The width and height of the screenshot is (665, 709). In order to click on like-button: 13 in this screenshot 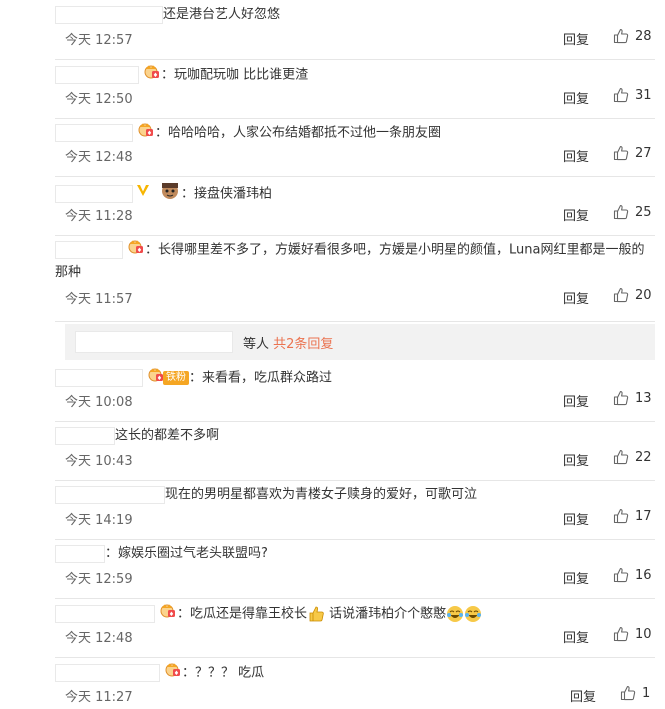, I will do `click(632, 398)`.